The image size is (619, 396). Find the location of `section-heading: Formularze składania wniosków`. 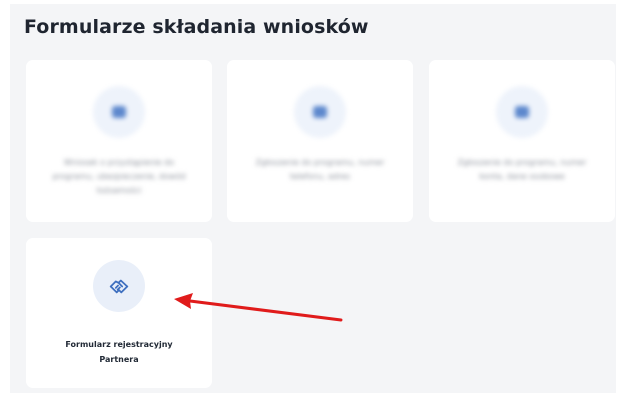

section-heading: Formularze składania wniosków is located at coordinates (196, 27).